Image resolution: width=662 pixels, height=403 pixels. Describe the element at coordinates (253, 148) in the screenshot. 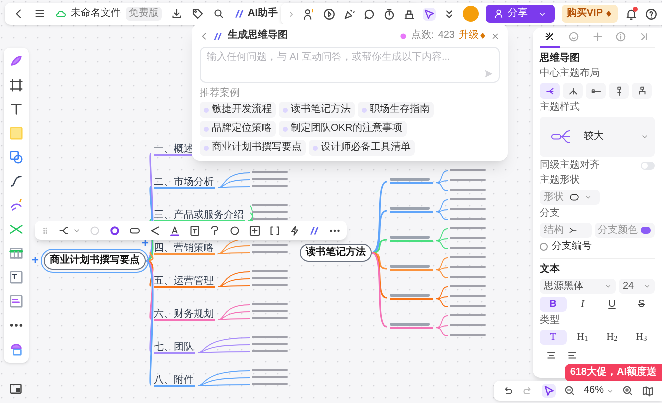

I see `suggestion-chip: 商业计划书撰写要点` at that location.